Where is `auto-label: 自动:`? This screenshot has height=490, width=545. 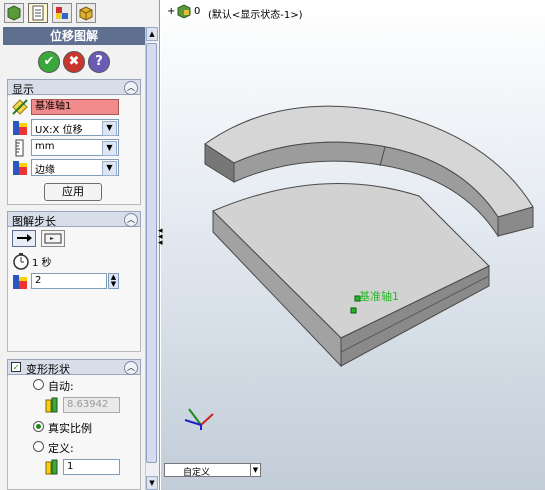 auto-label: 自动: is located at coordinates (61, 386).